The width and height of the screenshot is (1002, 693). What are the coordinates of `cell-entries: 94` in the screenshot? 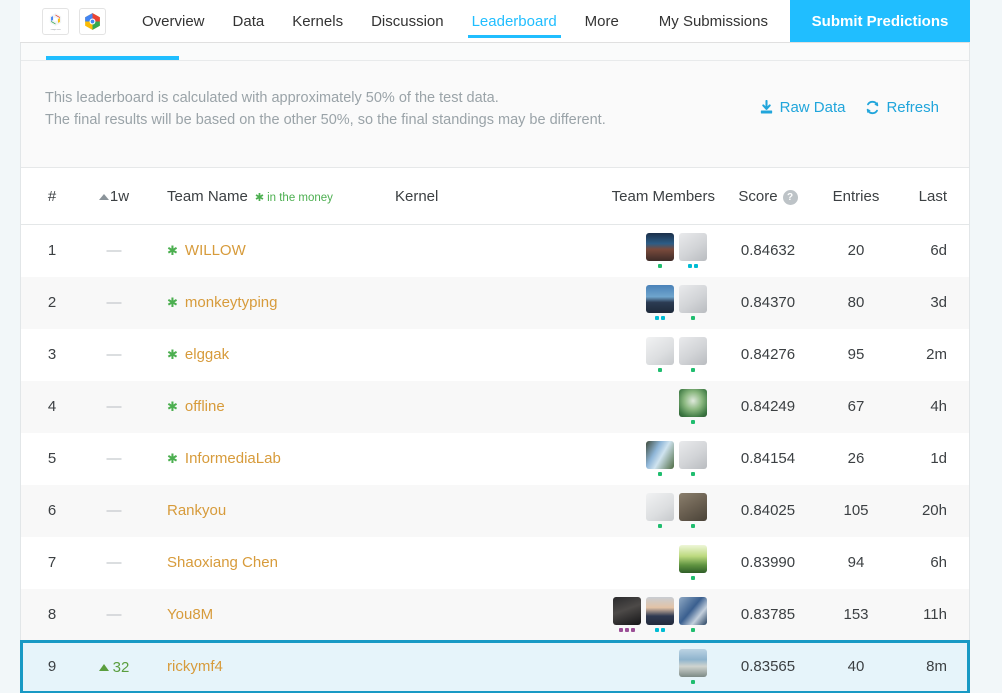 It's located at (856, 562).